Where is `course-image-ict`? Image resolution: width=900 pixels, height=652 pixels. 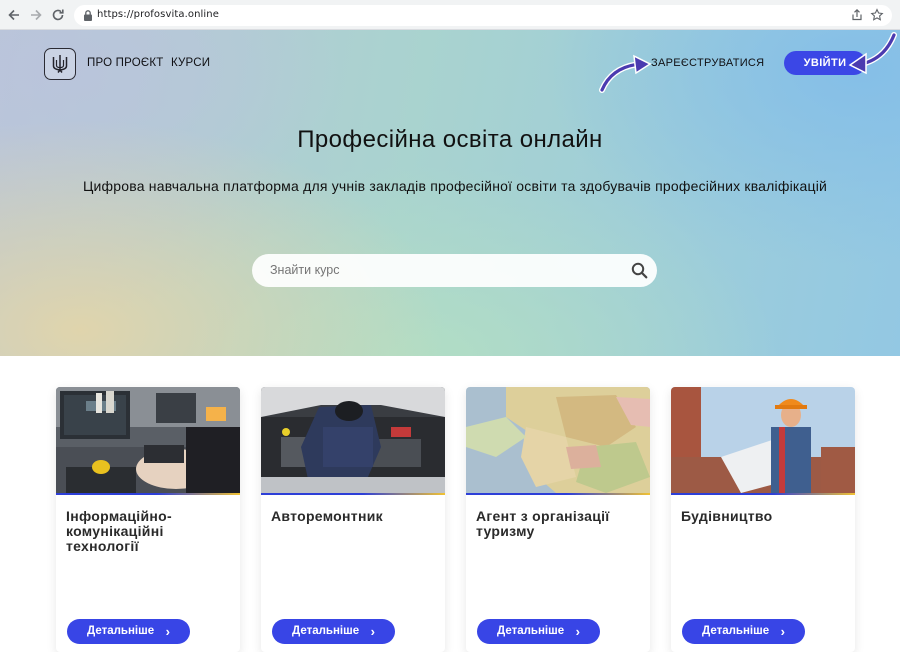
course-image-ict is located at coordinates (148, 440).